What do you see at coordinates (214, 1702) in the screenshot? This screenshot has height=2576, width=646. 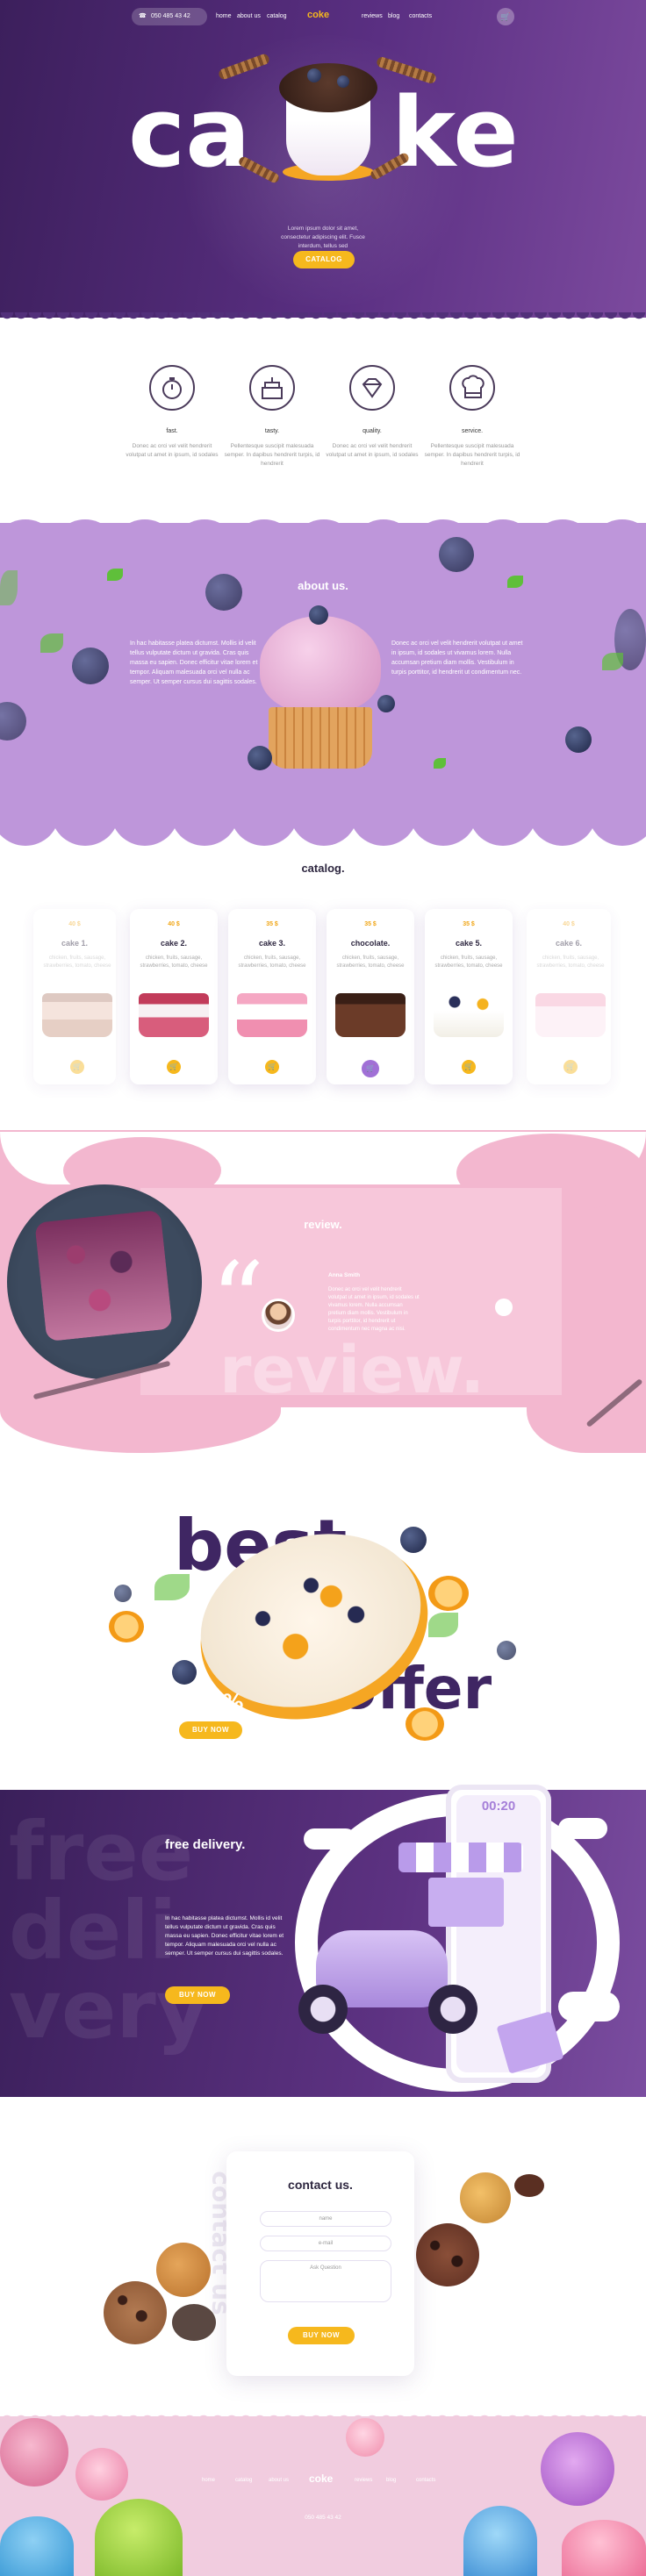 I see `discount-label: -50%` at bounding box center [214, 1702].